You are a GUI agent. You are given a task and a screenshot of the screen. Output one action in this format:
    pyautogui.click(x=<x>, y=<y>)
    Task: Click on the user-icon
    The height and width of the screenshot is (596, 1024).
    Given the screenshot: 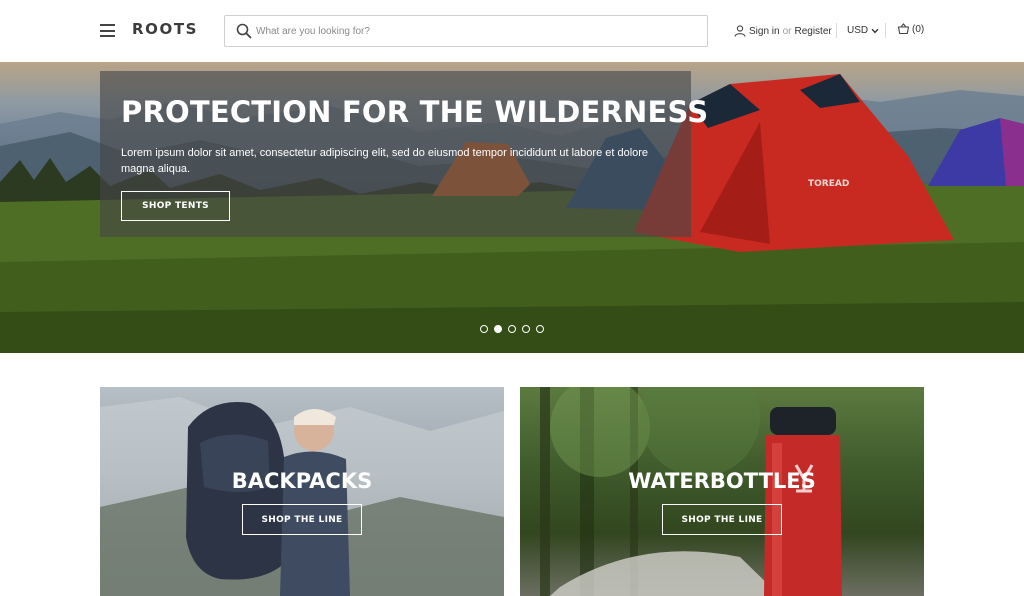 What is the action you would take?
    pyautogui.click(x=740, y=31)
    